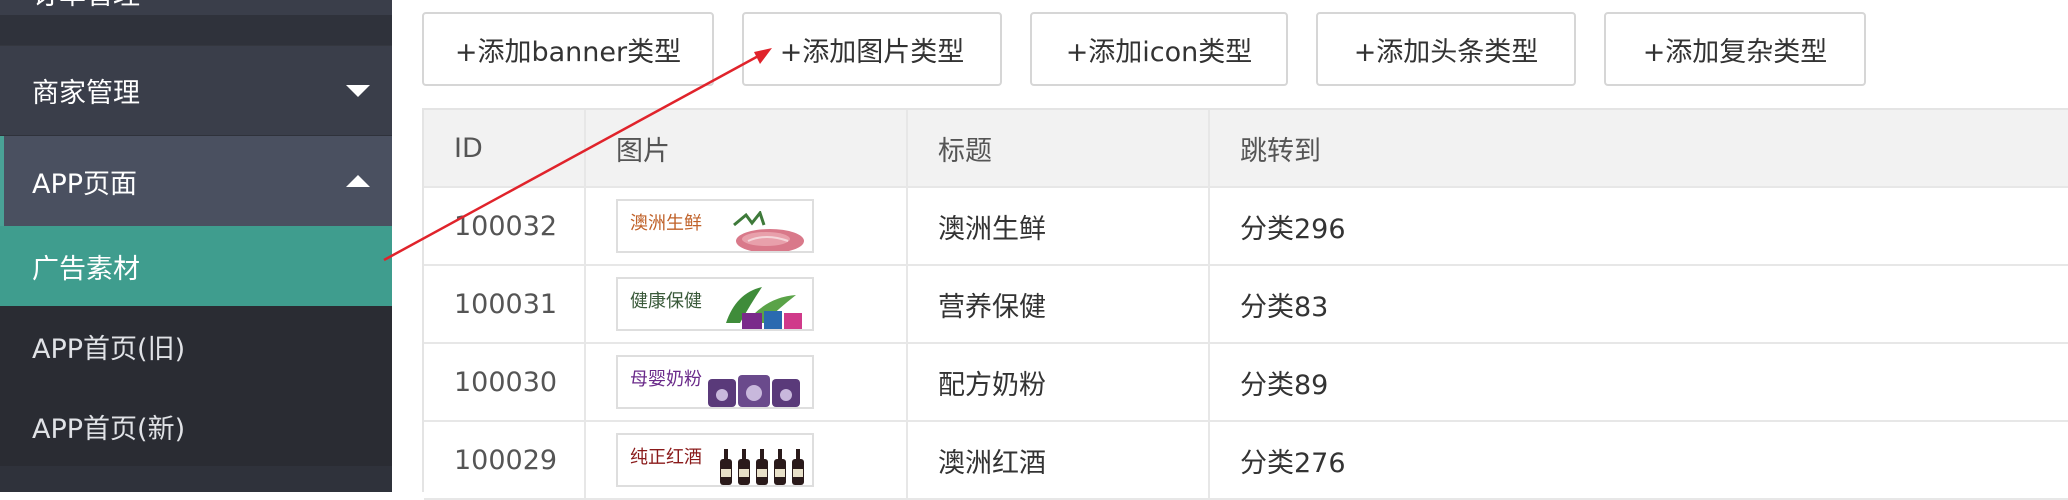 This screenshot has width=2068, height=500. I want to click on row-title: 澳洲红酒, so click(1059, 460).